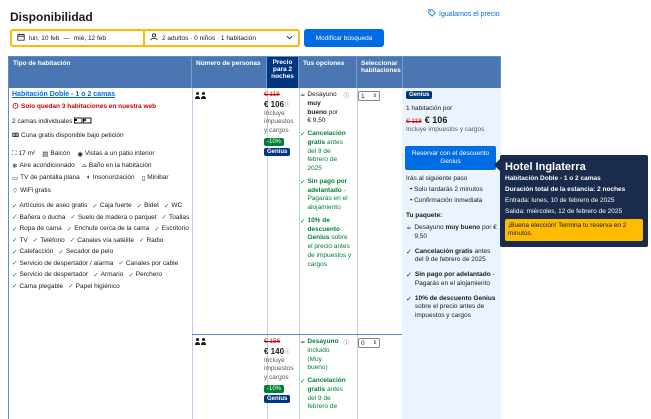 The image size is (651, 419). What do you see at coordinates (100, 72) in the screenshot?
I see `header-room-type: Tipo de habitación` at bounding box center [100, 72].